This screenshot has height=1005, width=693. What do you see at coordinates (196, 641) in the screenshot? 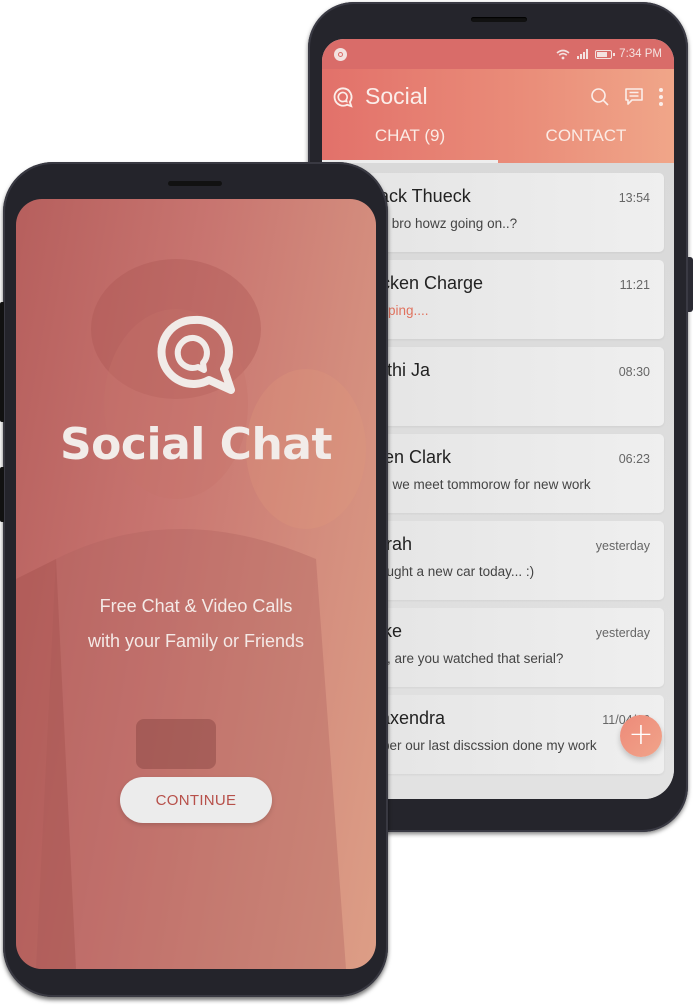
I see `subtitle-line-2: with your Family or Friends` at bounding box center [196, 641].